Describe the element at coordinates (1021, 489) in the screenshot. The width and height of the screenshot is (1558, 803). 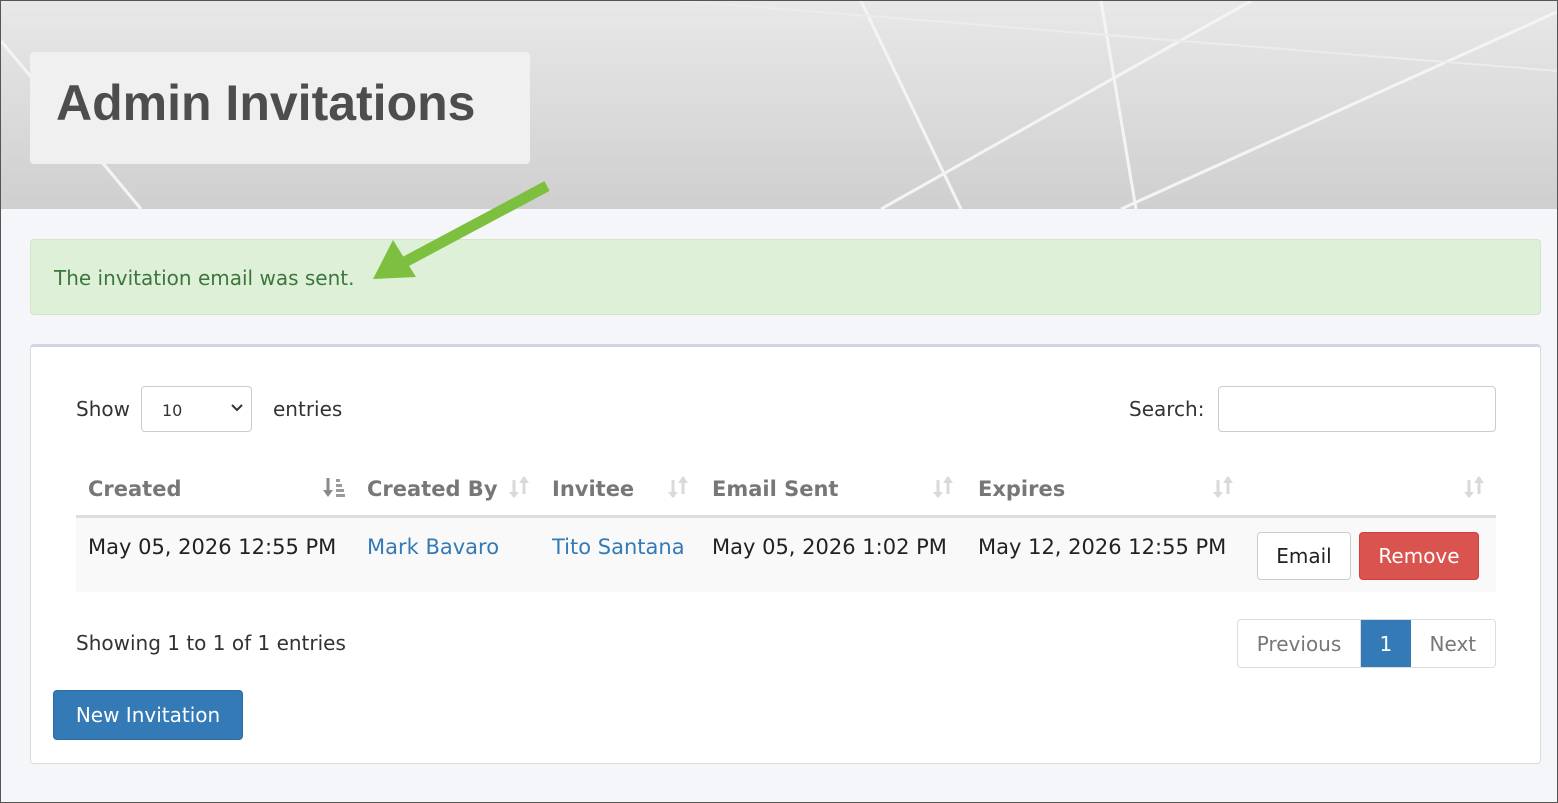
I see `column-header-expires: Expires` at that location.